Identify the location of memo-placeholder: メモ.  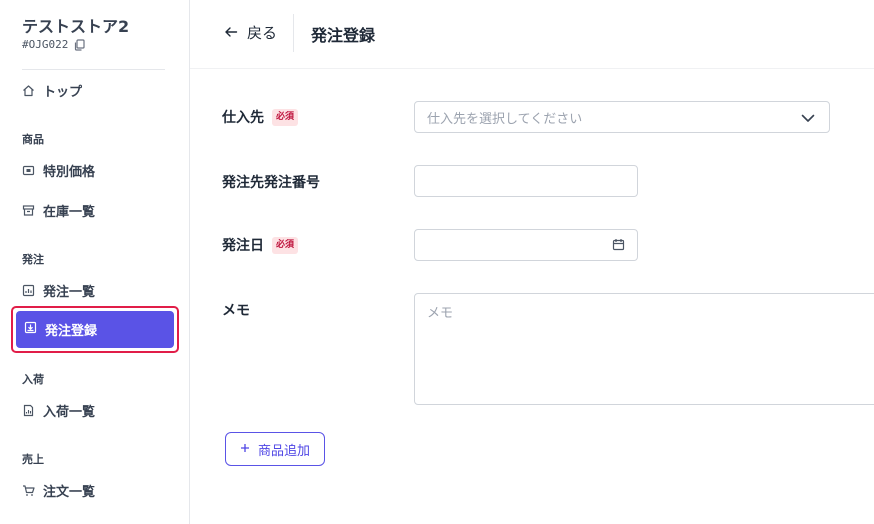
(440, 313).